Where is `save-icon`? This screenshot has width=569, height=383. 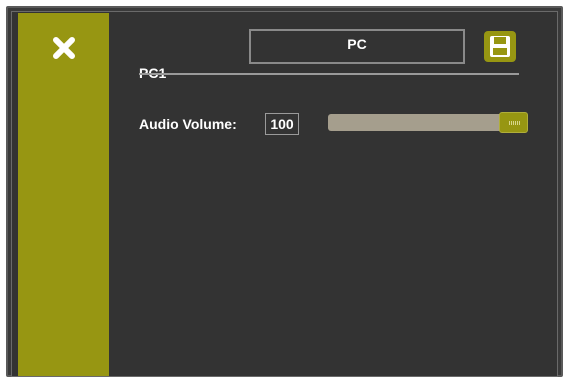 save-icon is located at coordinates (500, 46).